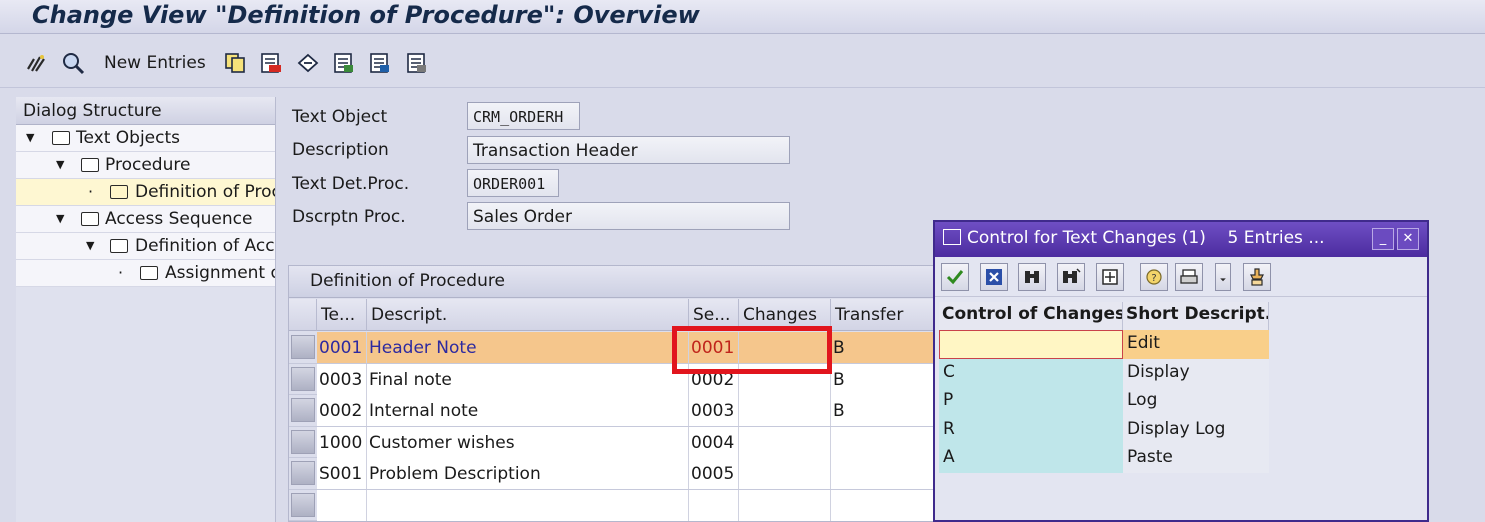 Image resolution: width=1485 pixels, height=522 pixels. What do you see at coordinates (1196, 344) in the screenshot?
I see `short-description-cell: Edit` at bounding box center [1196, 344].